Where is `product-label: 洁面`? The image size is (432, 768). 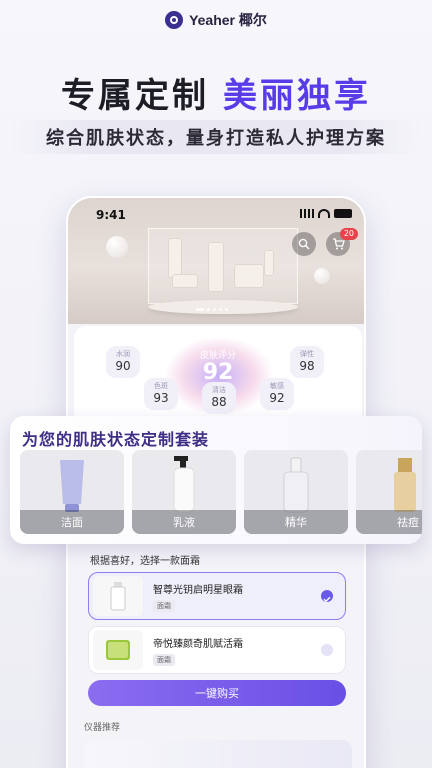
product-label: 洁面 is located at coordinates (72, 522).